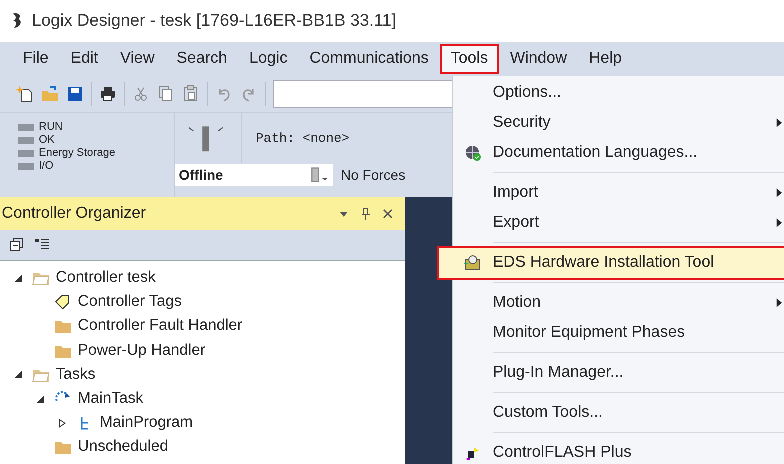  I want to click on tree-item: Unscheduled, so click(123, 447).